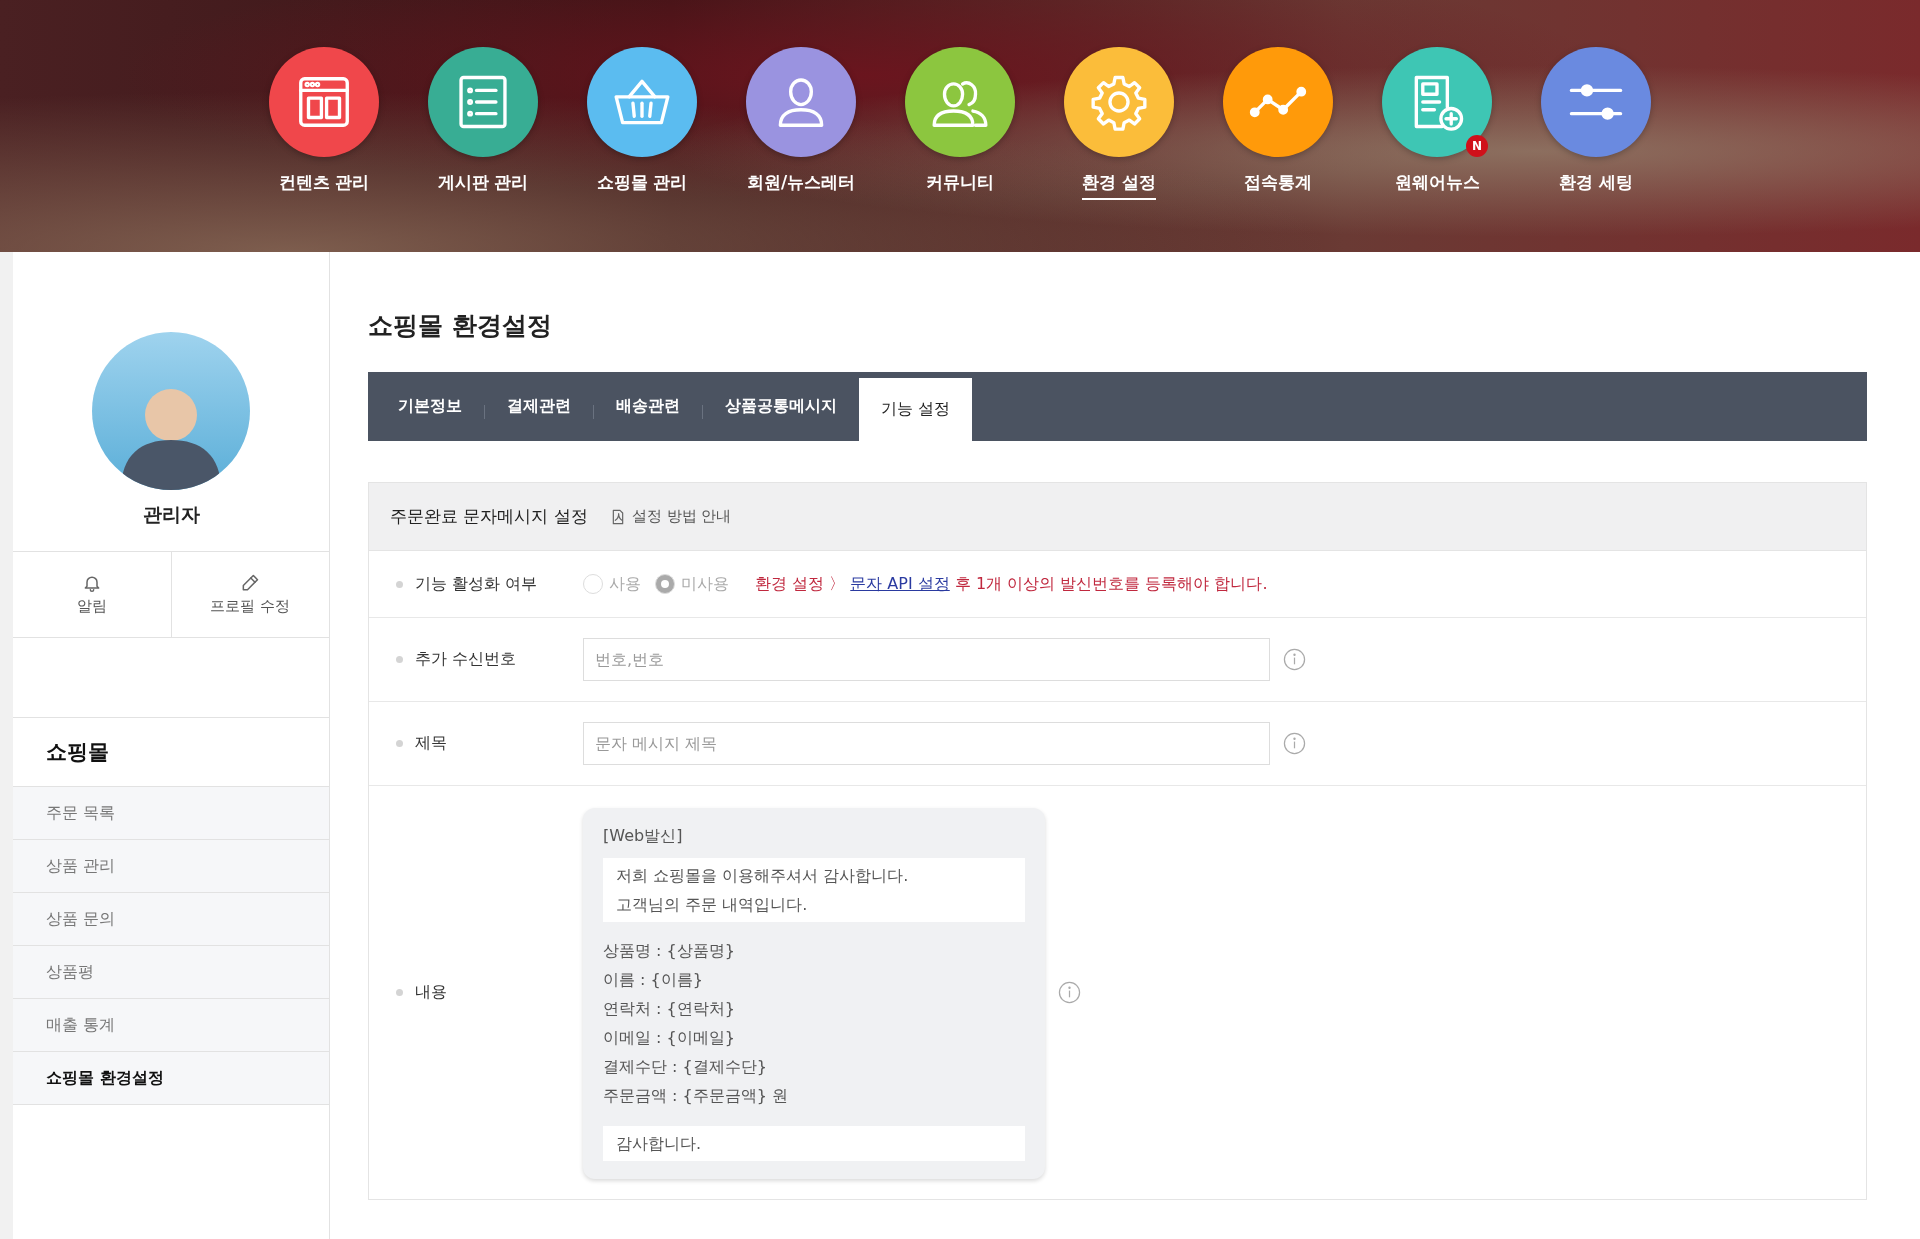  I want to click on notice-text: 환경 설정 〉 문자 API 설정 후 1개 이상의 발신번호를 등록해야 합니다., so click(1011, 584).